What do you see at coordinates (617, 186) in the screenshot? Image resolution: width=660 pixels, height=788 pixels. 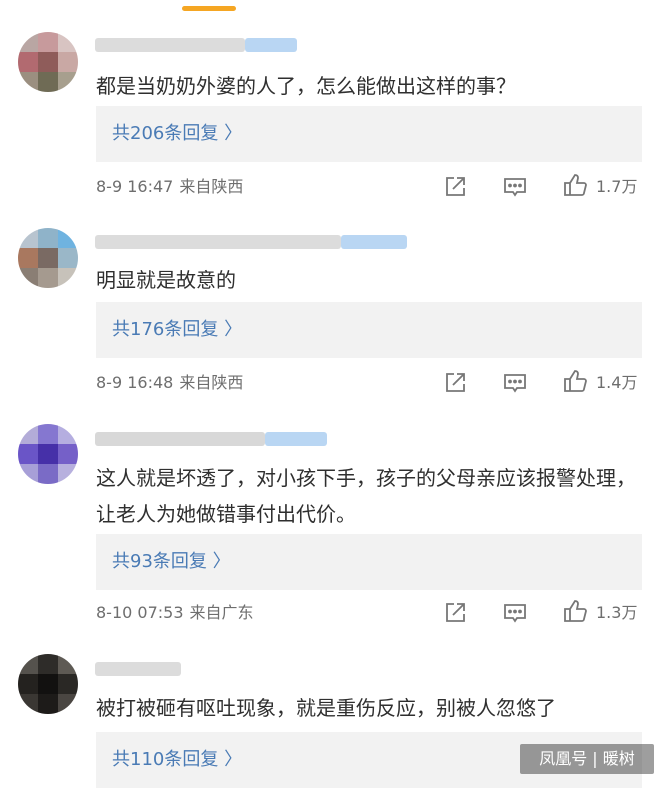 I see `like-count: 1.7万` at bounding box center [617, 186].